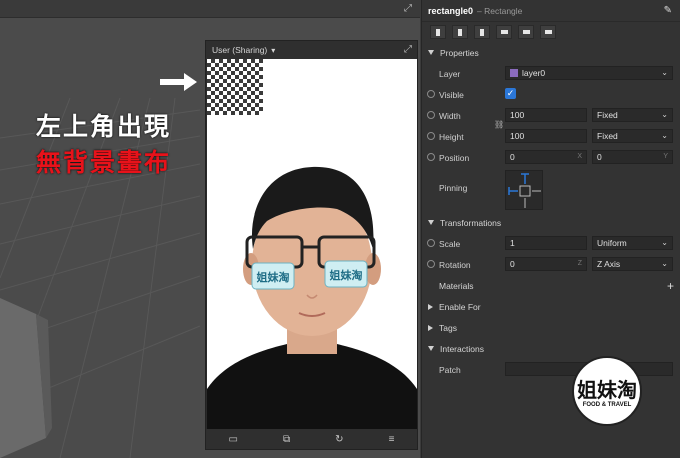 The width and height of the screenshot is (680, 458). What do you see at coordinates (632, 243) in the screenshot?
I see `scale-mode-select: Uniform ⌄` at bounding box center [632, 243].